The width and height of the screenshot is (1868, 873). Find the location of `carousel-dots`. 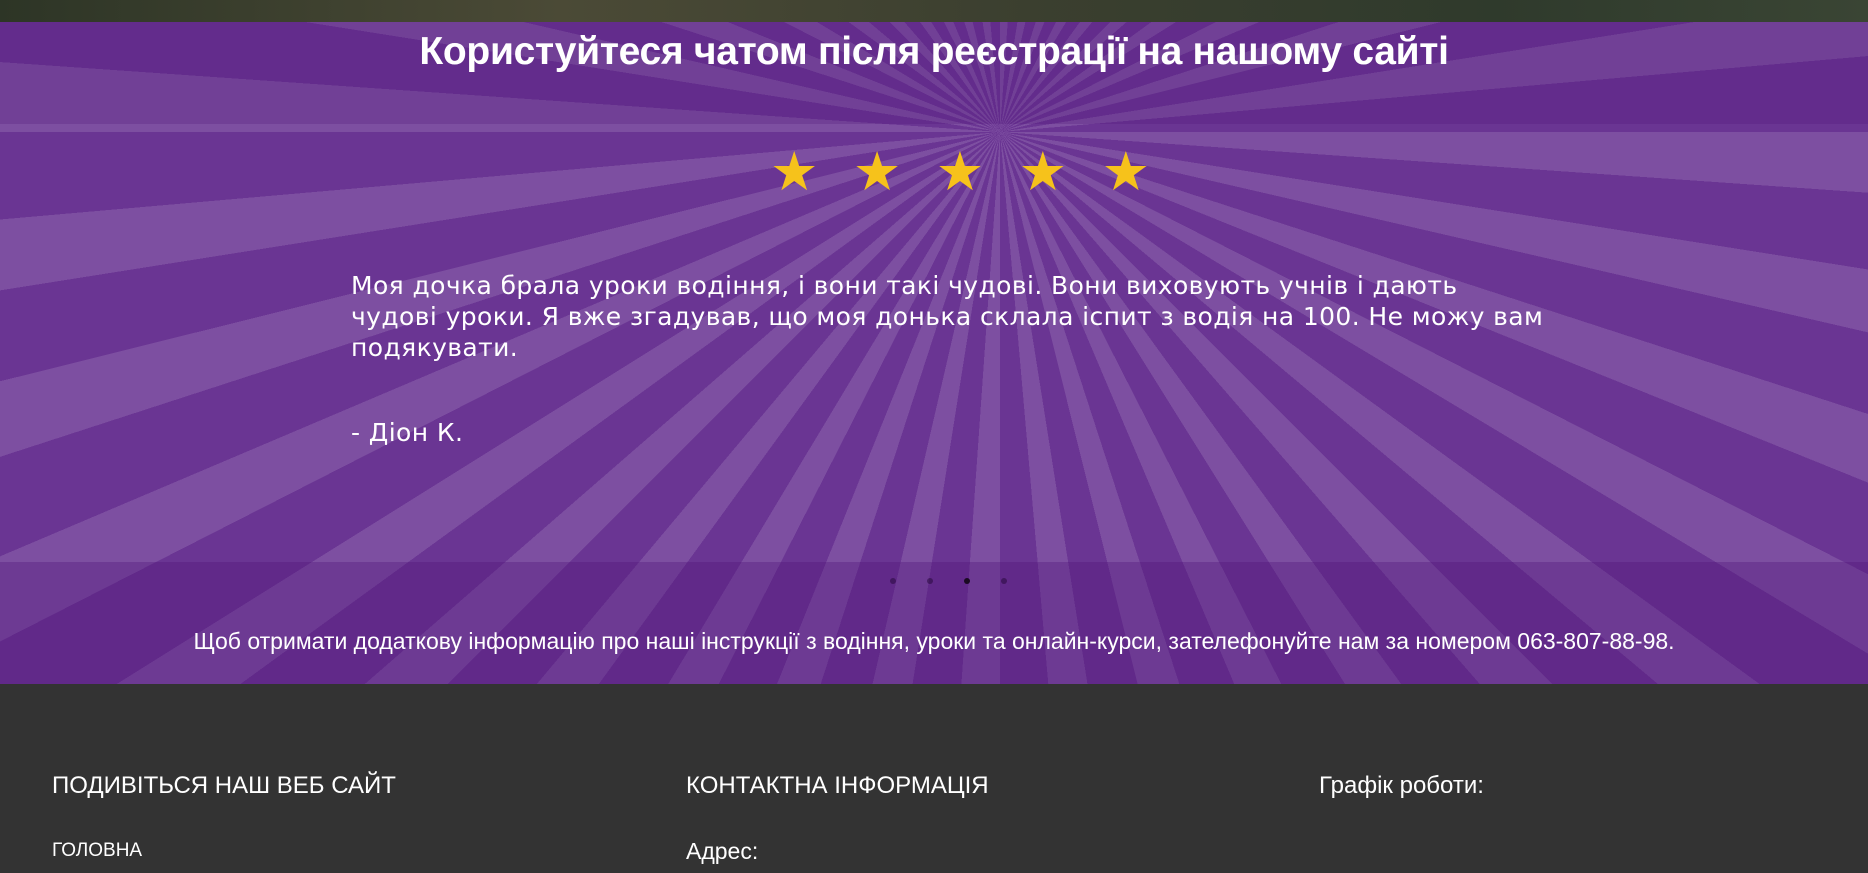

carousel-dots is located at coordinates (948, 581).